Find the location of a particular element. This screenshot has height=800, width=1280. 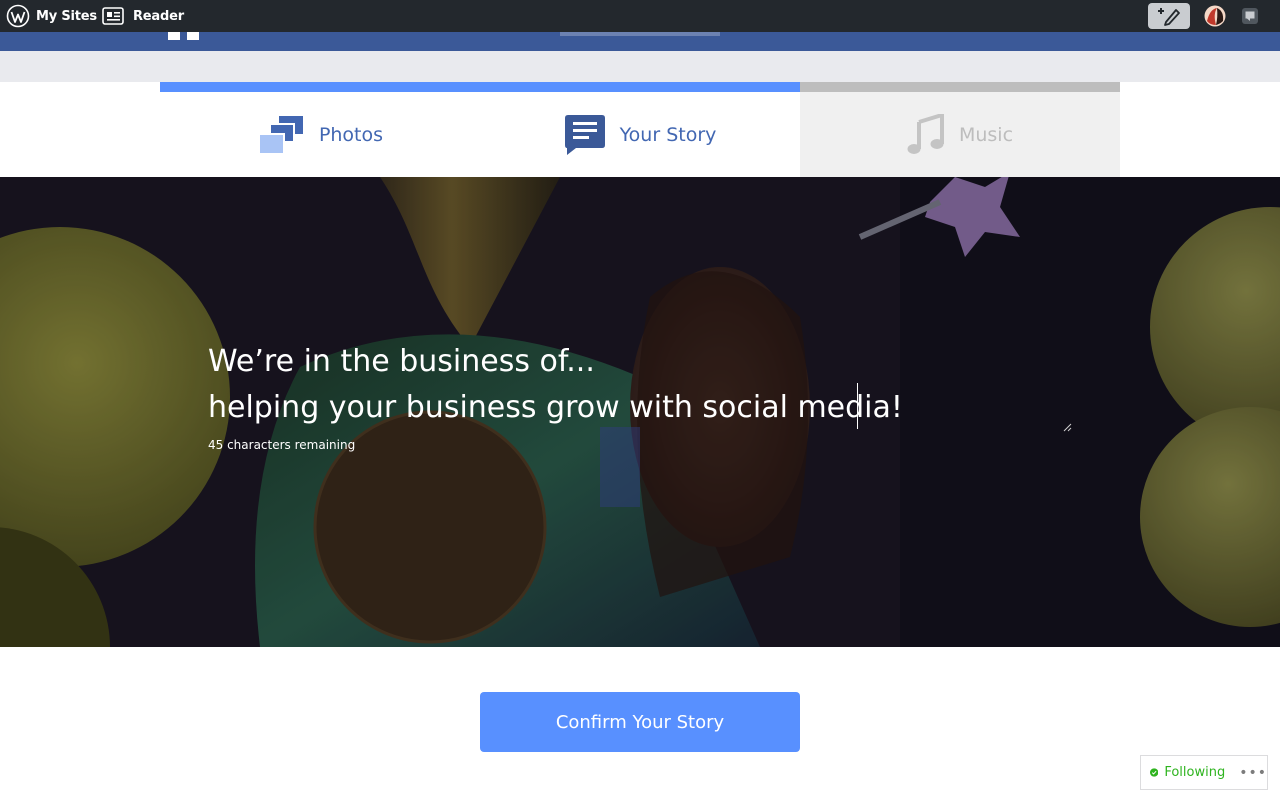

write-post-button is located at coordinates (1169, 16).